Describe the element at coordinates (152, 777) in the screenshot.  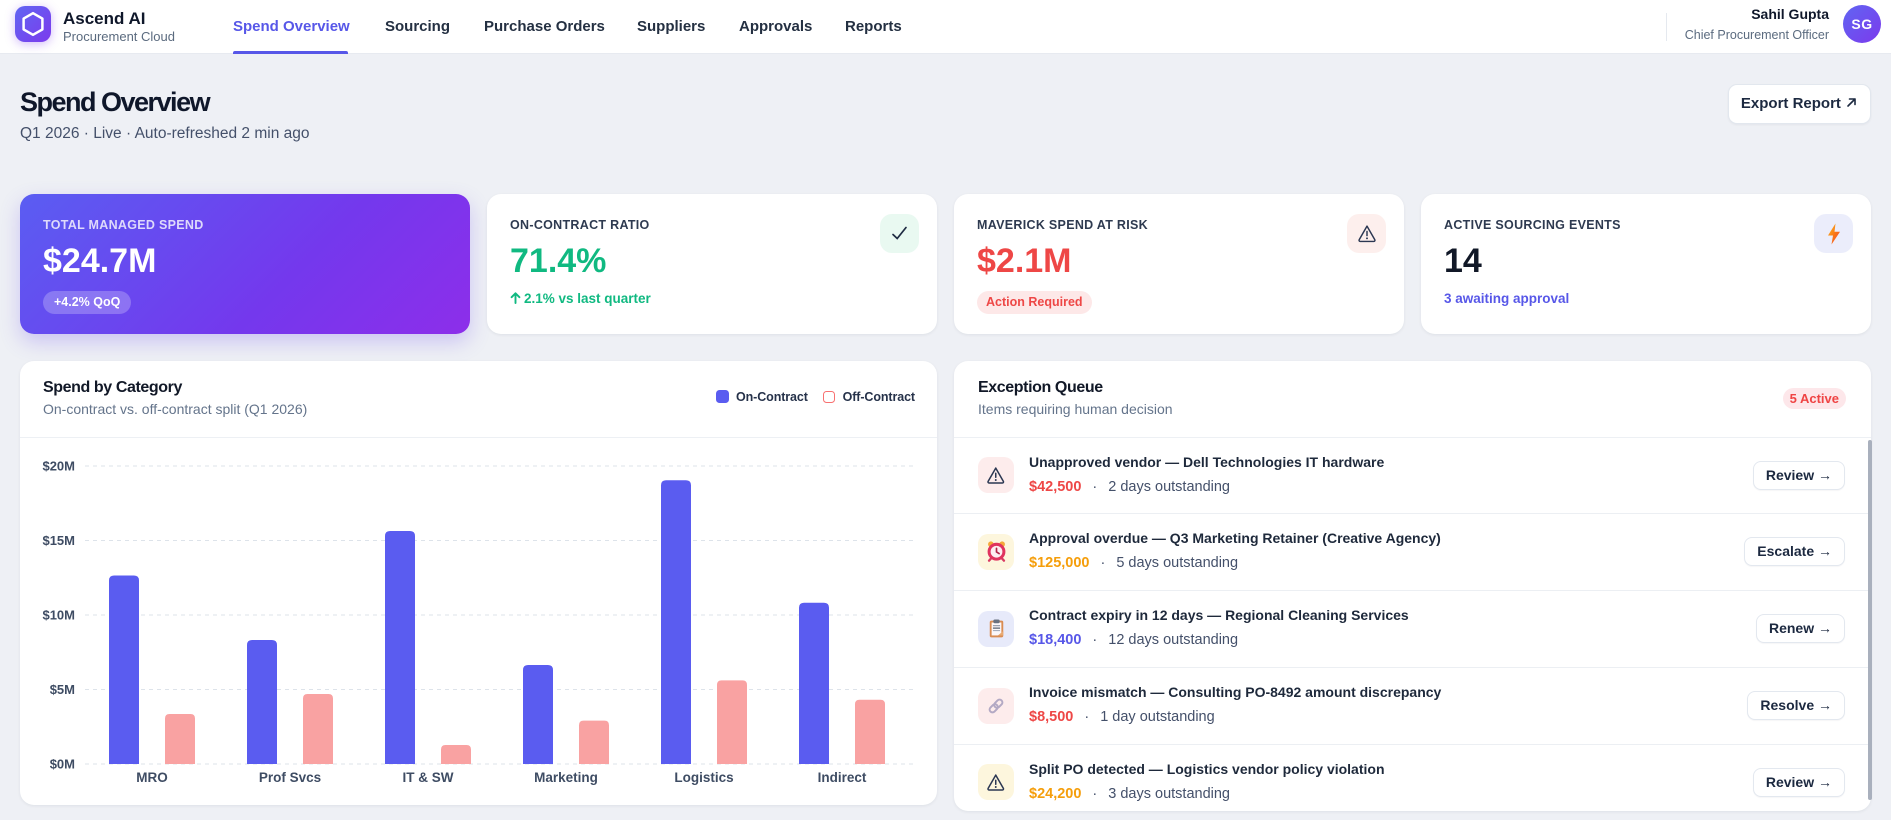
I see `svg-text: MRO` at that location.